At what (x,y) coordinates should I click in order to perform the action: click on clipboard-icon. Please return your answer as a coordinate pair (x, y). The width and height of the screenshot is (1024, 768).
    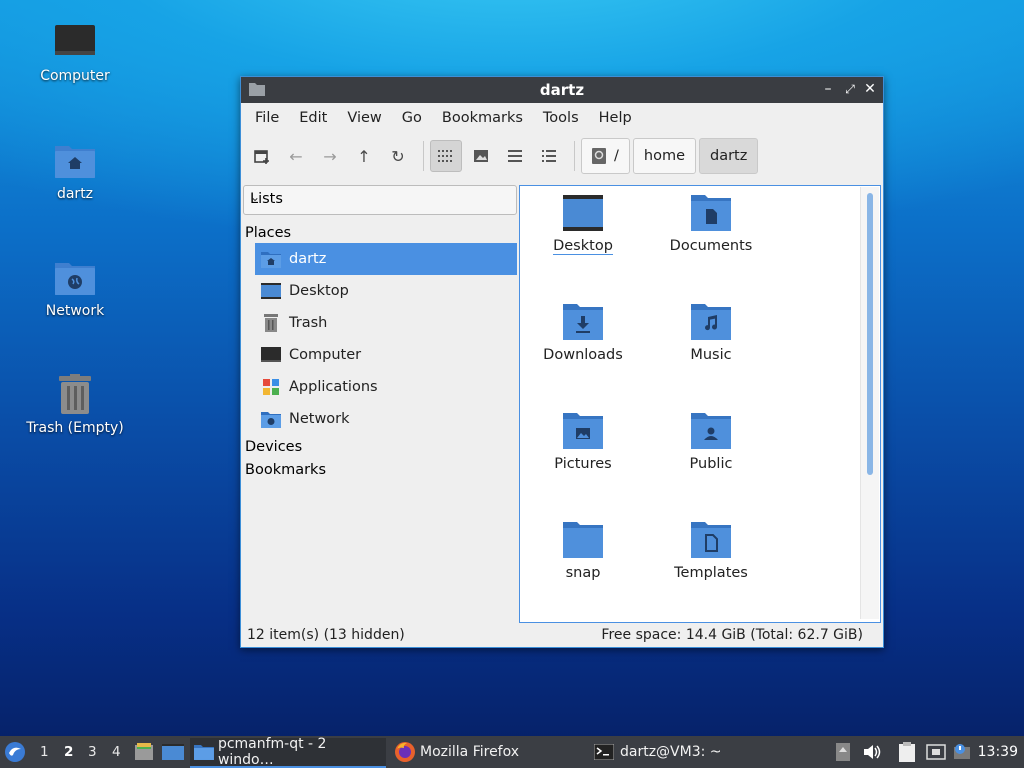
    Looking at the image, I should click on (907, 752).